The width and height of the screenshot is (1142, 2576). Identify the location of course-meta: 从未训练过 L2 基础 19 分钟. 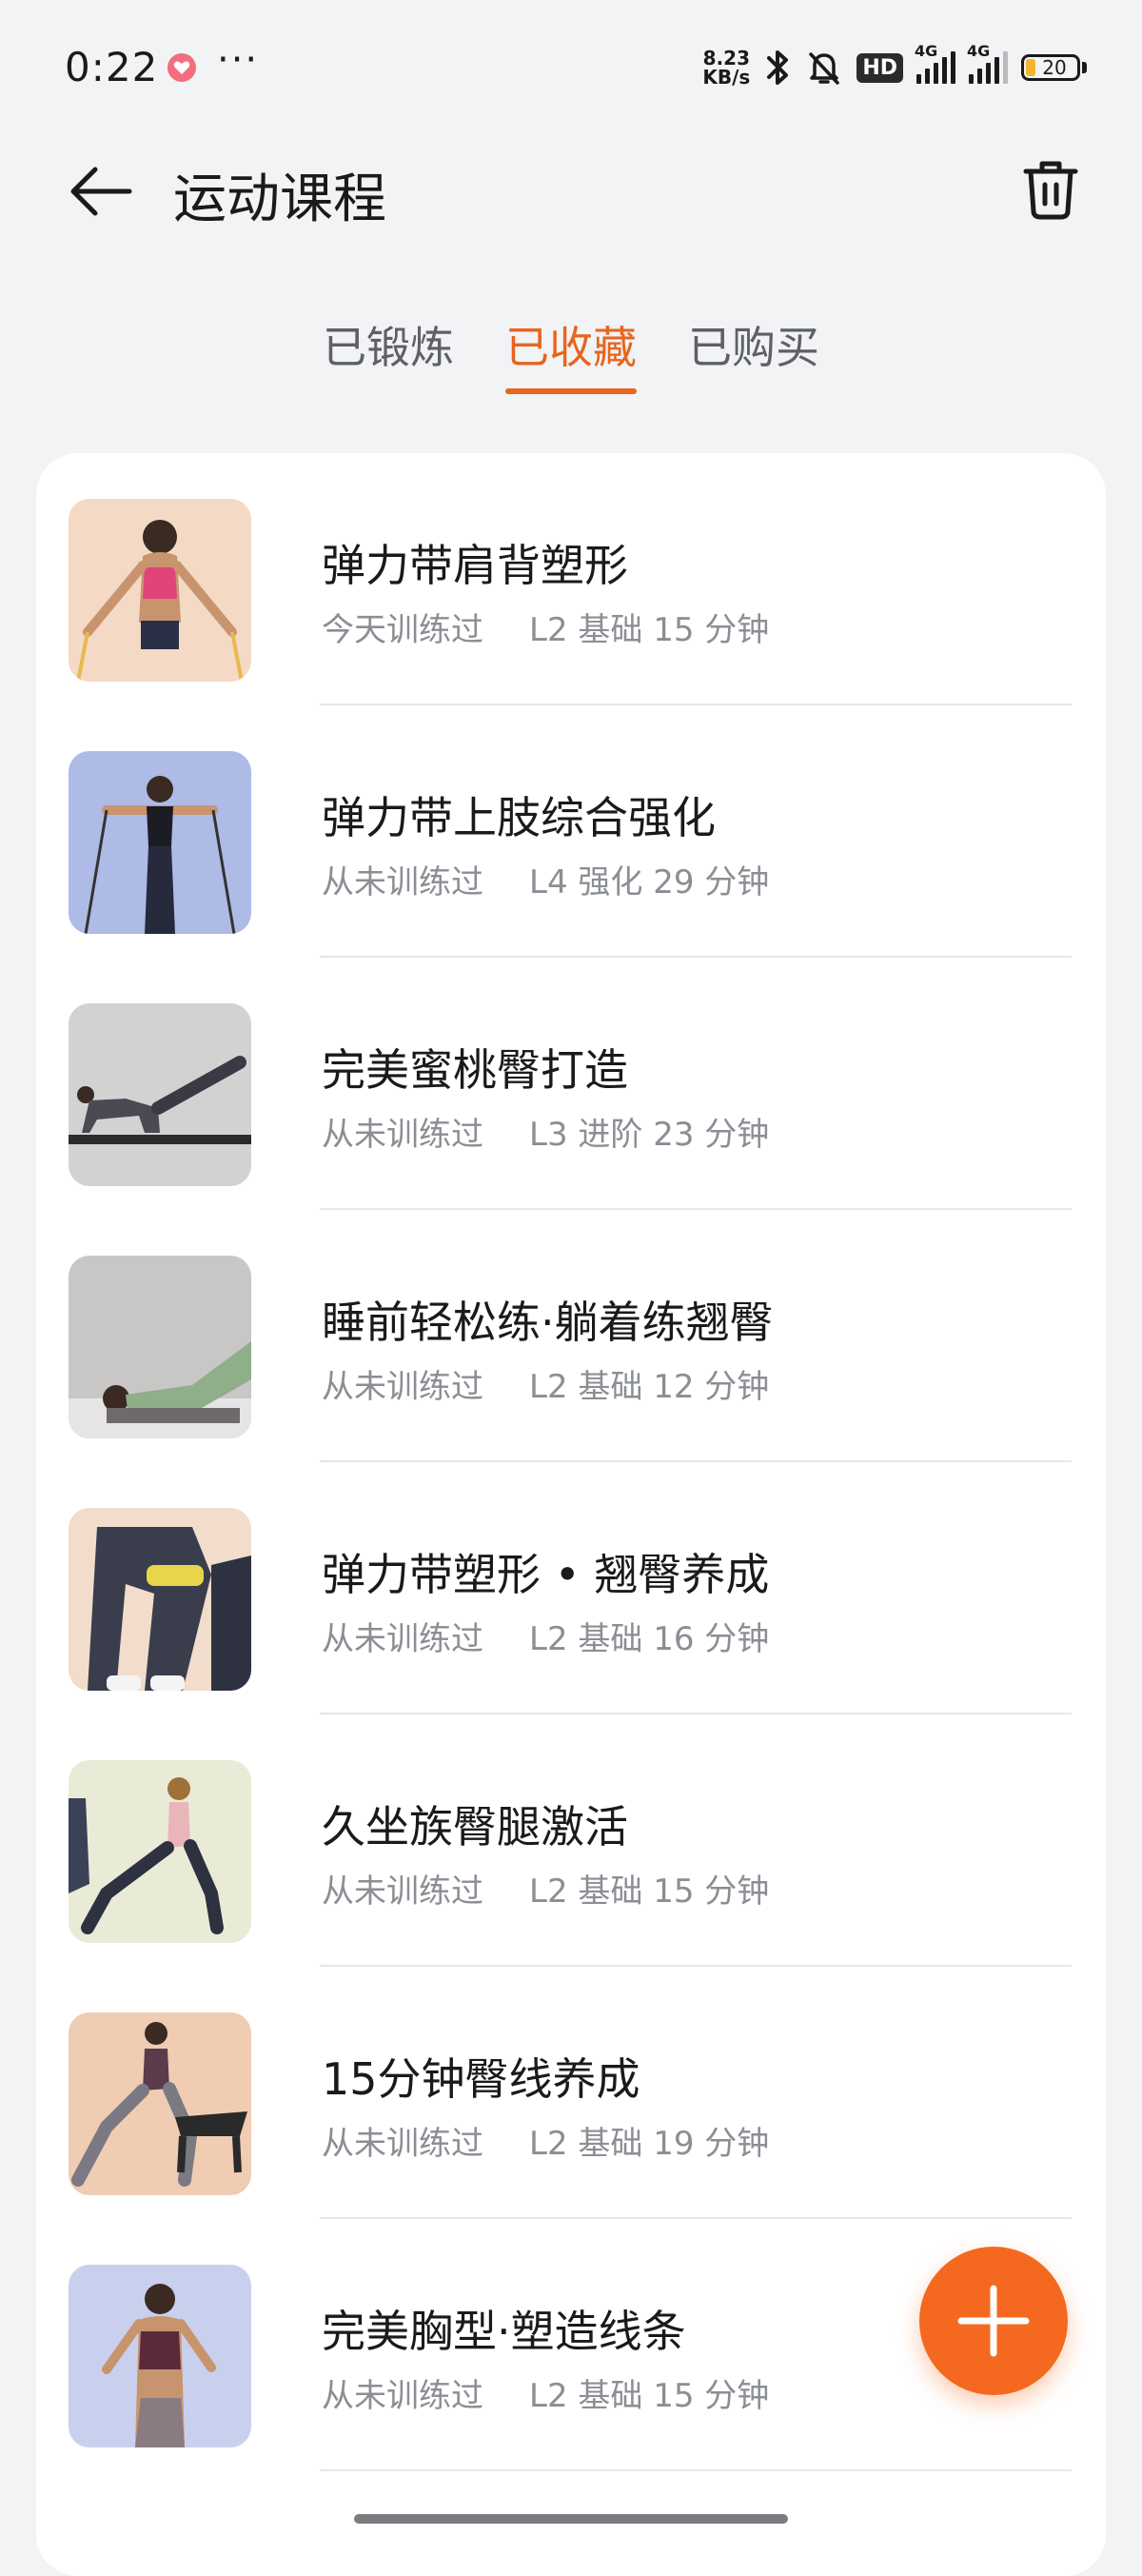
(545, 2140).